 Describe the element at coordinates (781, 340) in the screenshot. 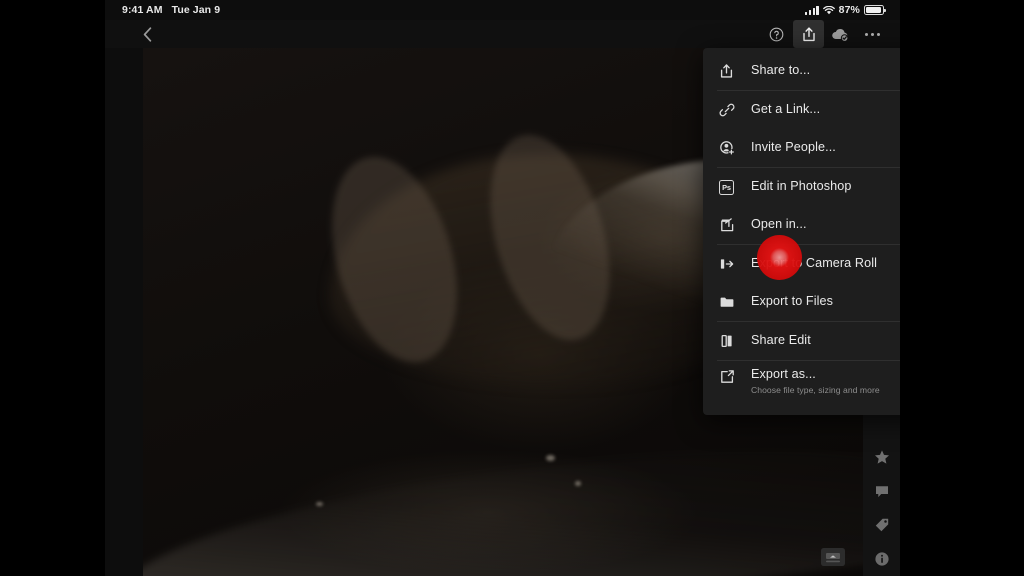

I see `menu-item-label: Share Edit` at that location.